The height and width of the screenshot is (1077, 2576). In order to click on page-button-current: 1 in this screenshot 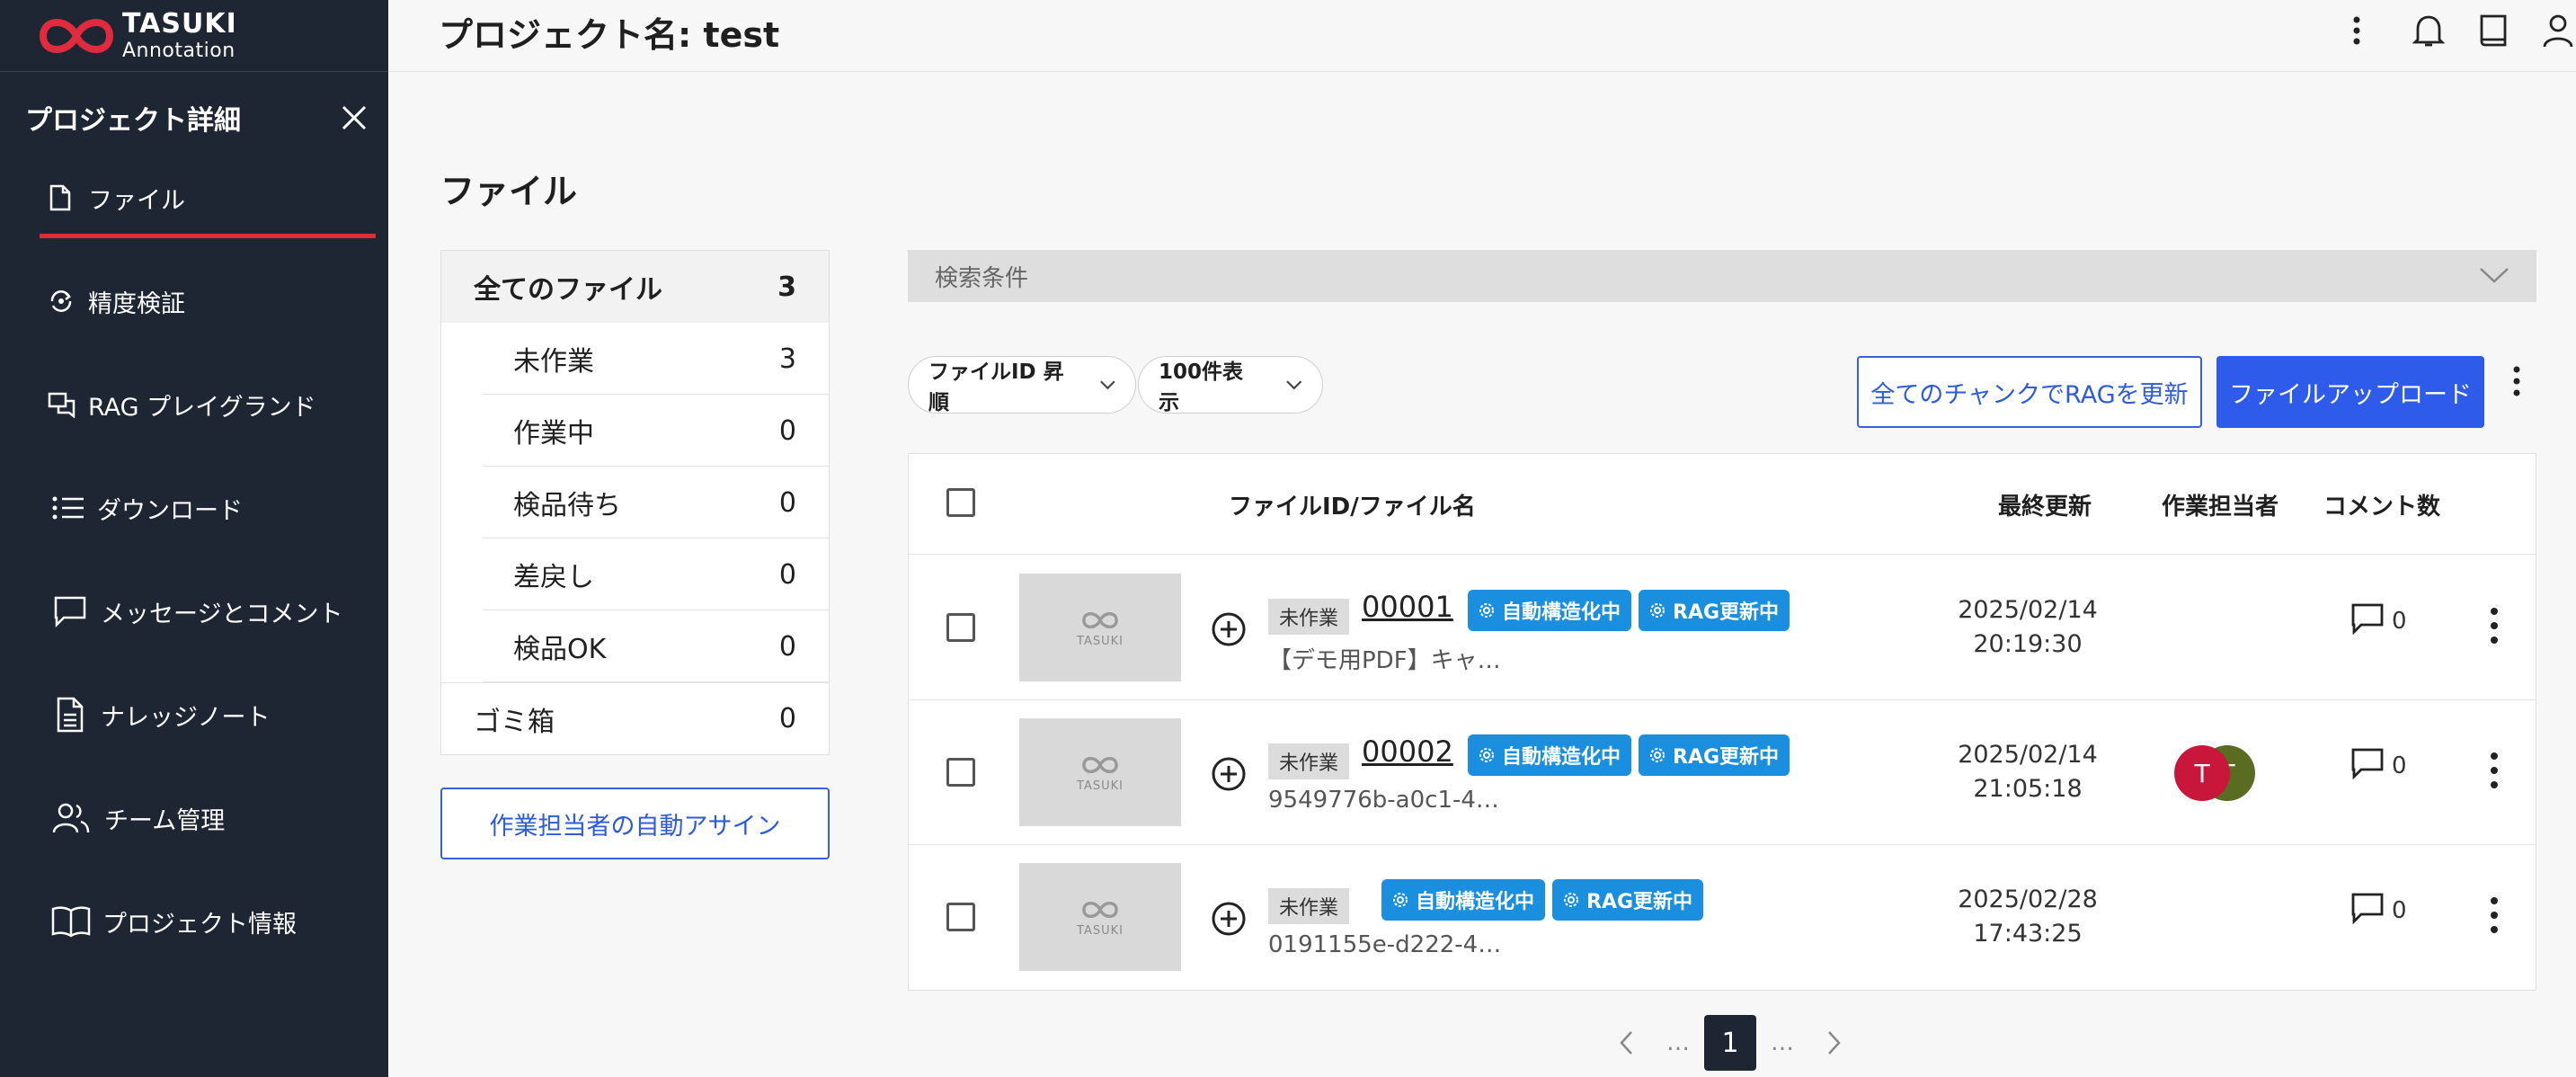, I will do `click(1730, 1043)`.